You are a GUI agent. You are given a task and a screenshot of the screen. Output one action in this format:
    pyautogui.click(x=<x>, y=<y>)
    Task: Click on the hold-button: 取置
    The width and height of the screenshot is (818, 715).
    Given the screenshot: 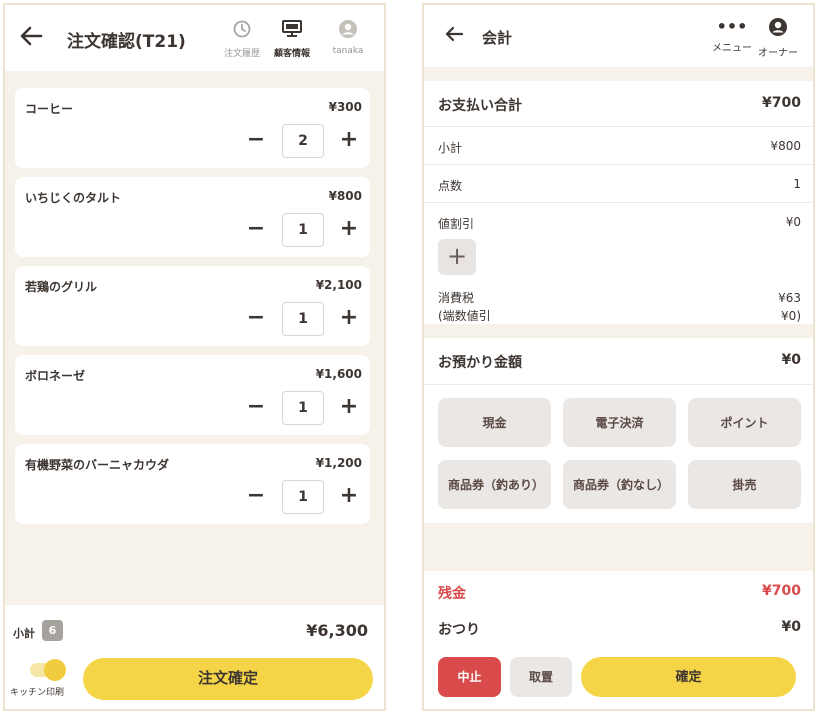 What is the action you would take?
    pyautogui.click(x=541, y=677)
    